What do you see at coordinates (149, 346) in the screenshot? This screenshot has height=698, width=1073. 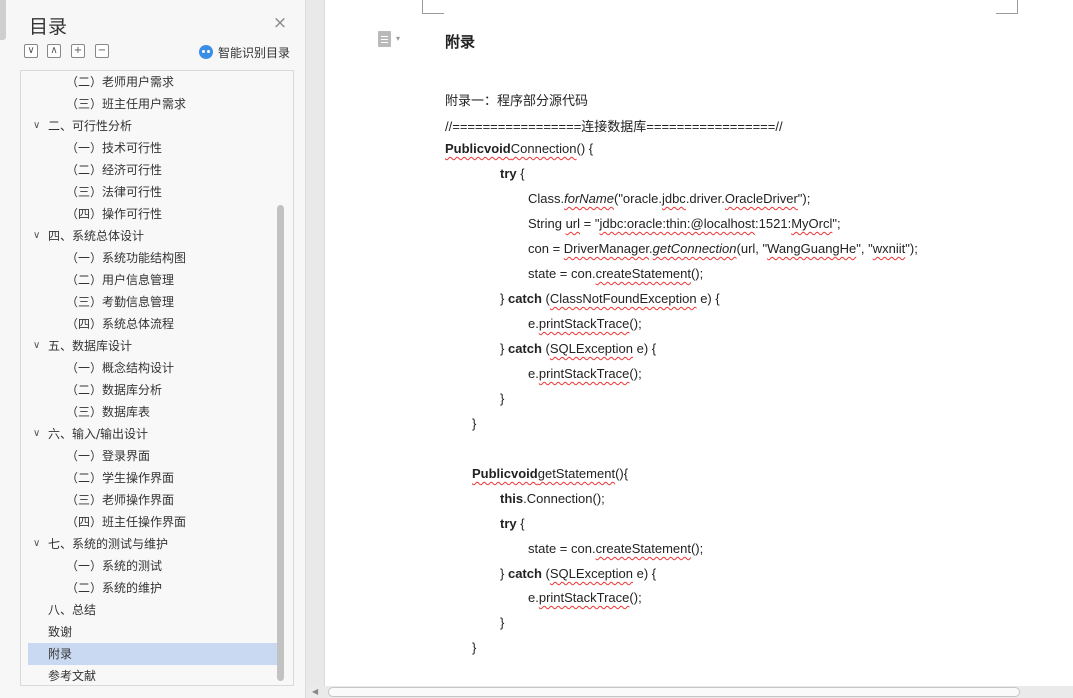 I see `toc-item: ∨ 五、数据库设计` at bounding box center [149, 346].